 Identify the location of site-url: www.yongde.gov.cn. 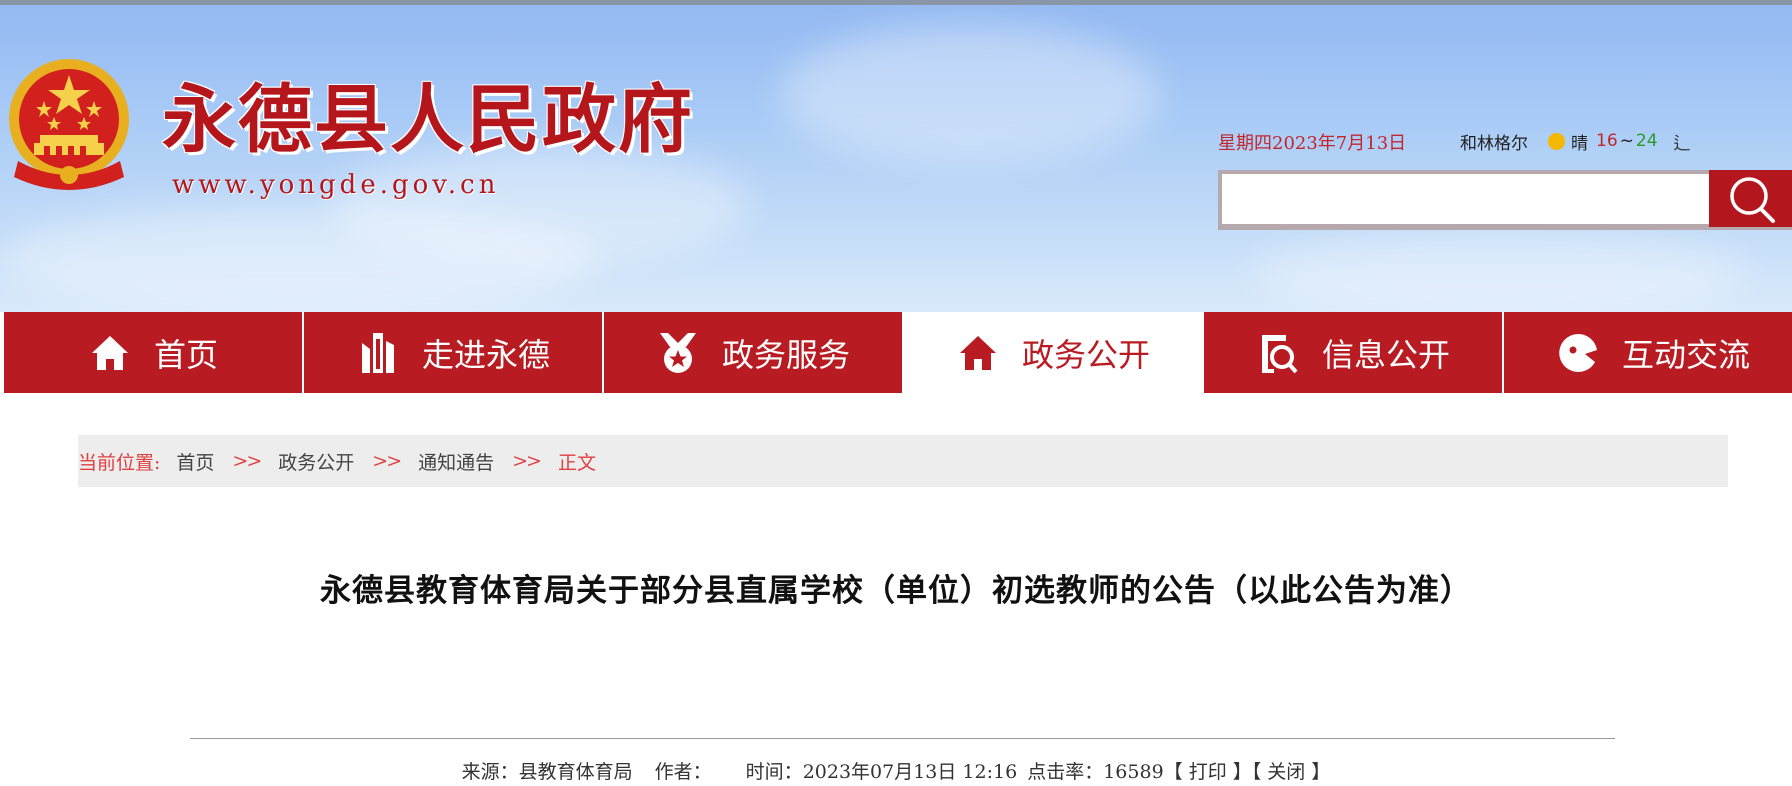
(336, 185).